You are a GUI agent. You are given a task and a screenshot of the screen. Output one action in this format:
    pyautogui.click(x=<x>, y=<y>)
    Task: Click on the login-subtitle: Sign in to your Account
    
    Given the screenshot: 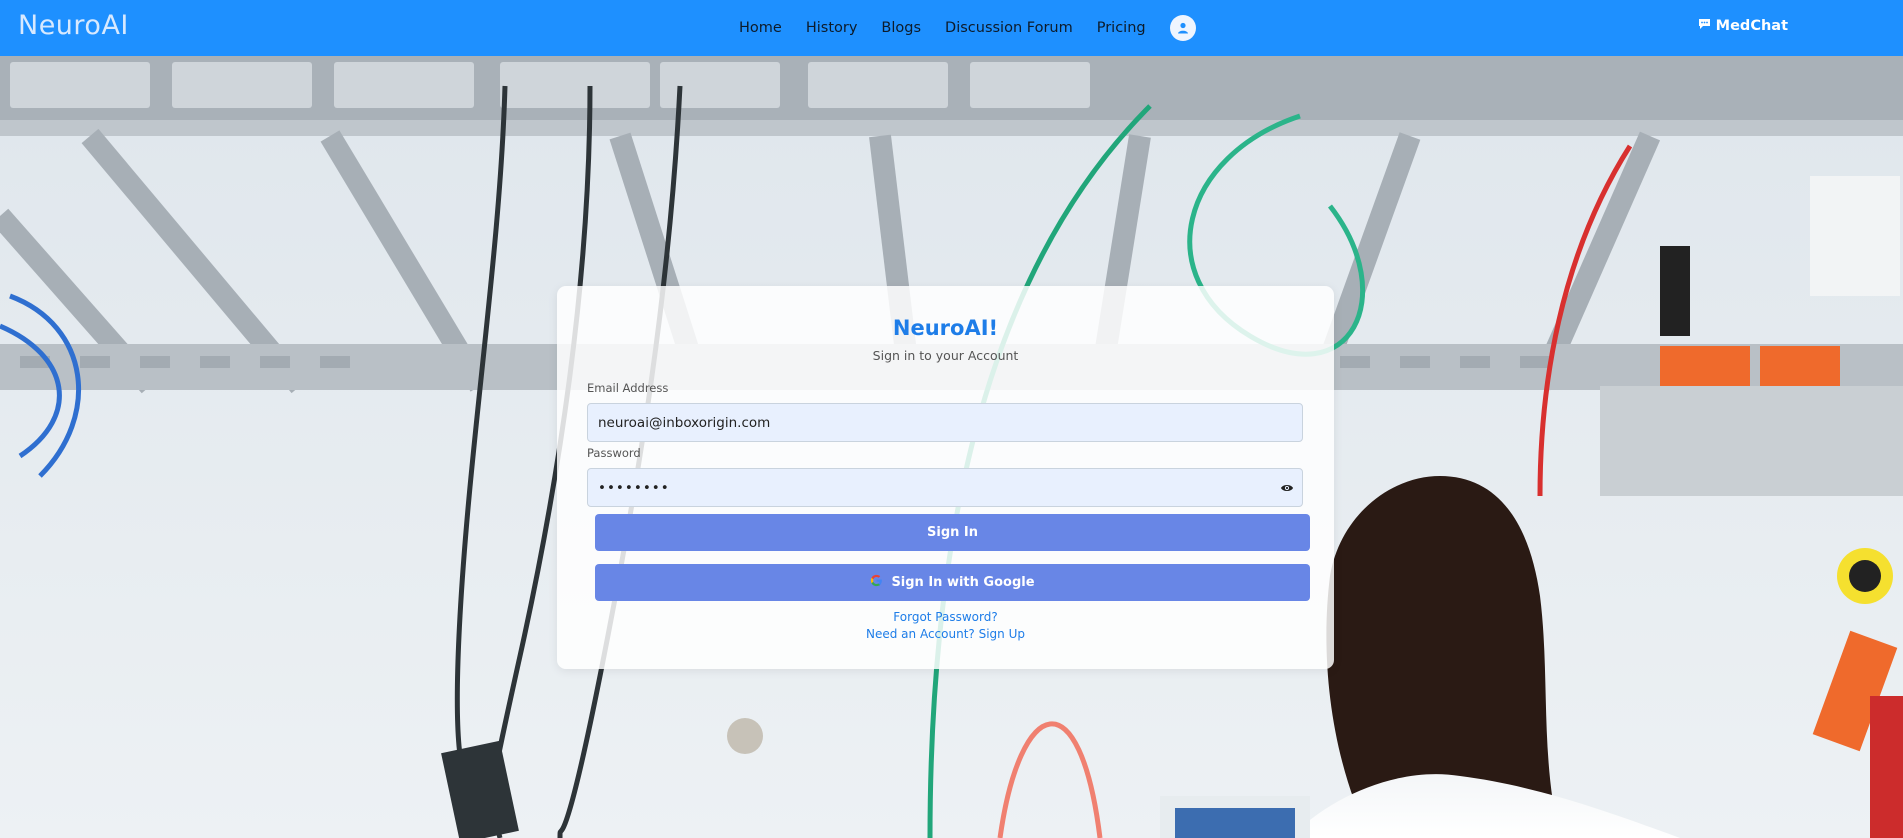 What is the action you would take?
    pyautogui.click(x=945, y=355)
    